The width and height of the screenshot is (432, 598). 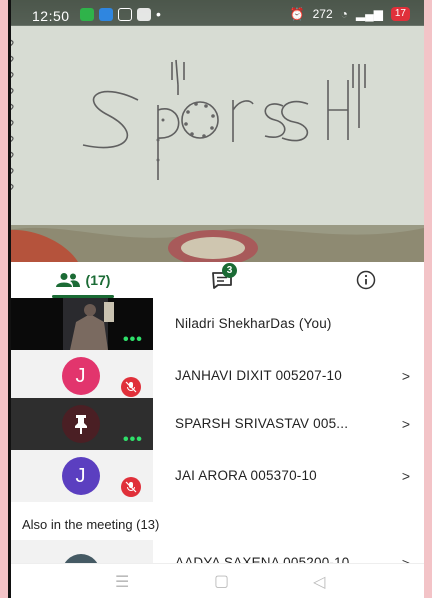 What do you see at coordinates (350, 14) in the screenshot?
I see `status-right: ⏰ 272 ◔ ▂▄▆ 17` at bounding box center [350, 14].